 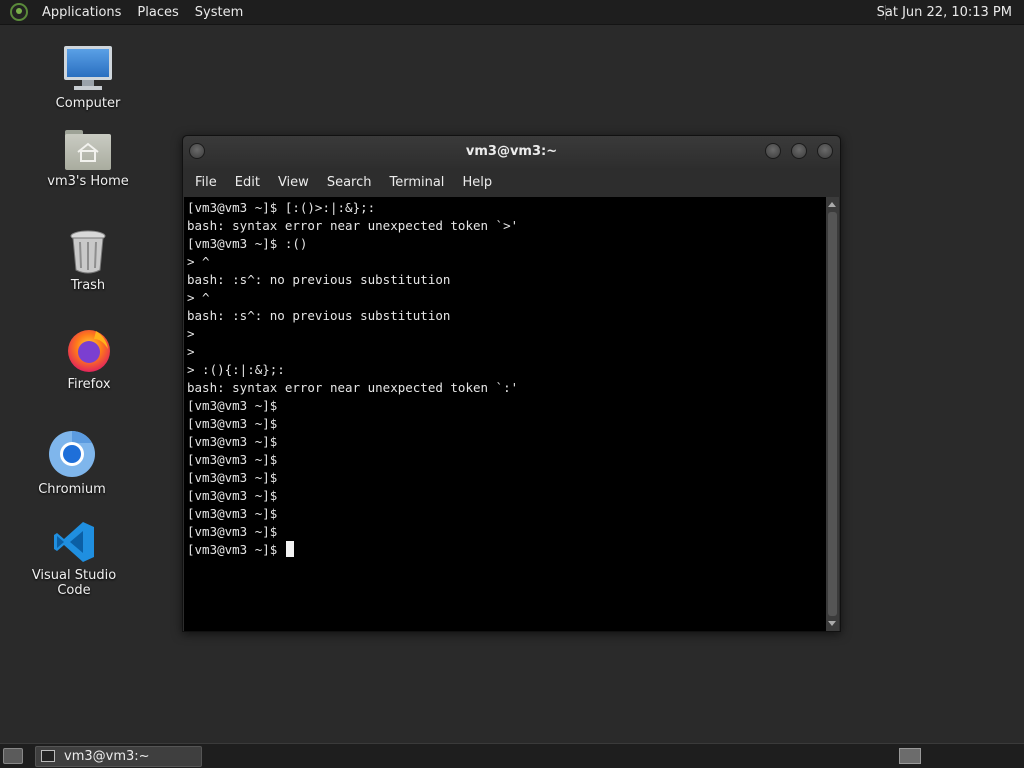 I want to click on menu-applications: Applications, so click(x=81, y=12).